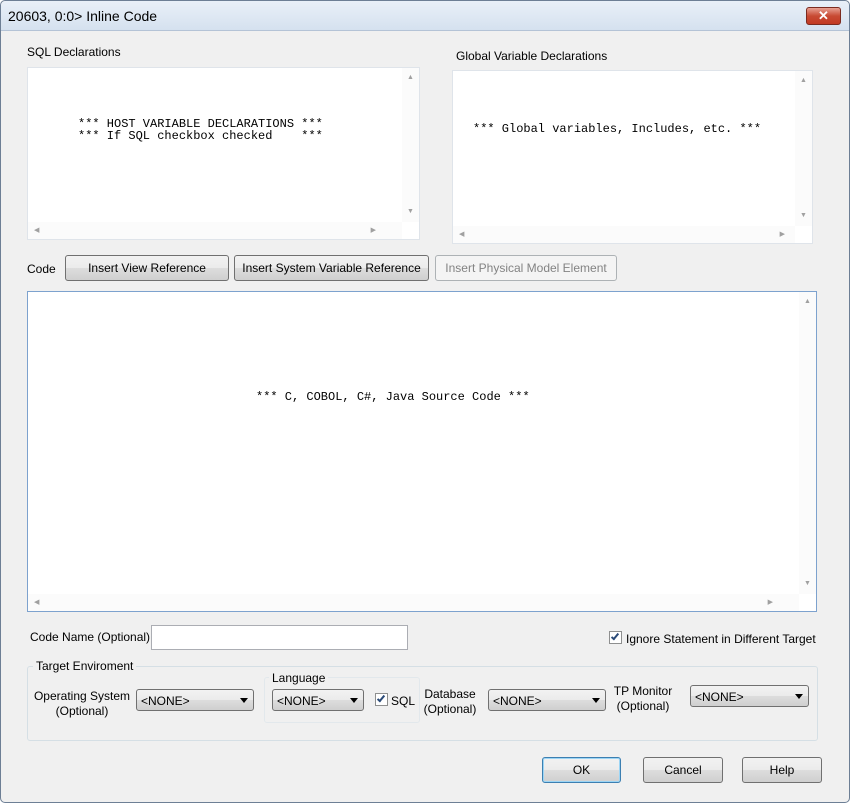 The width and height of the screenshot is (850, 803). I want to click on language-select: <NONE>, so click(318, 700).